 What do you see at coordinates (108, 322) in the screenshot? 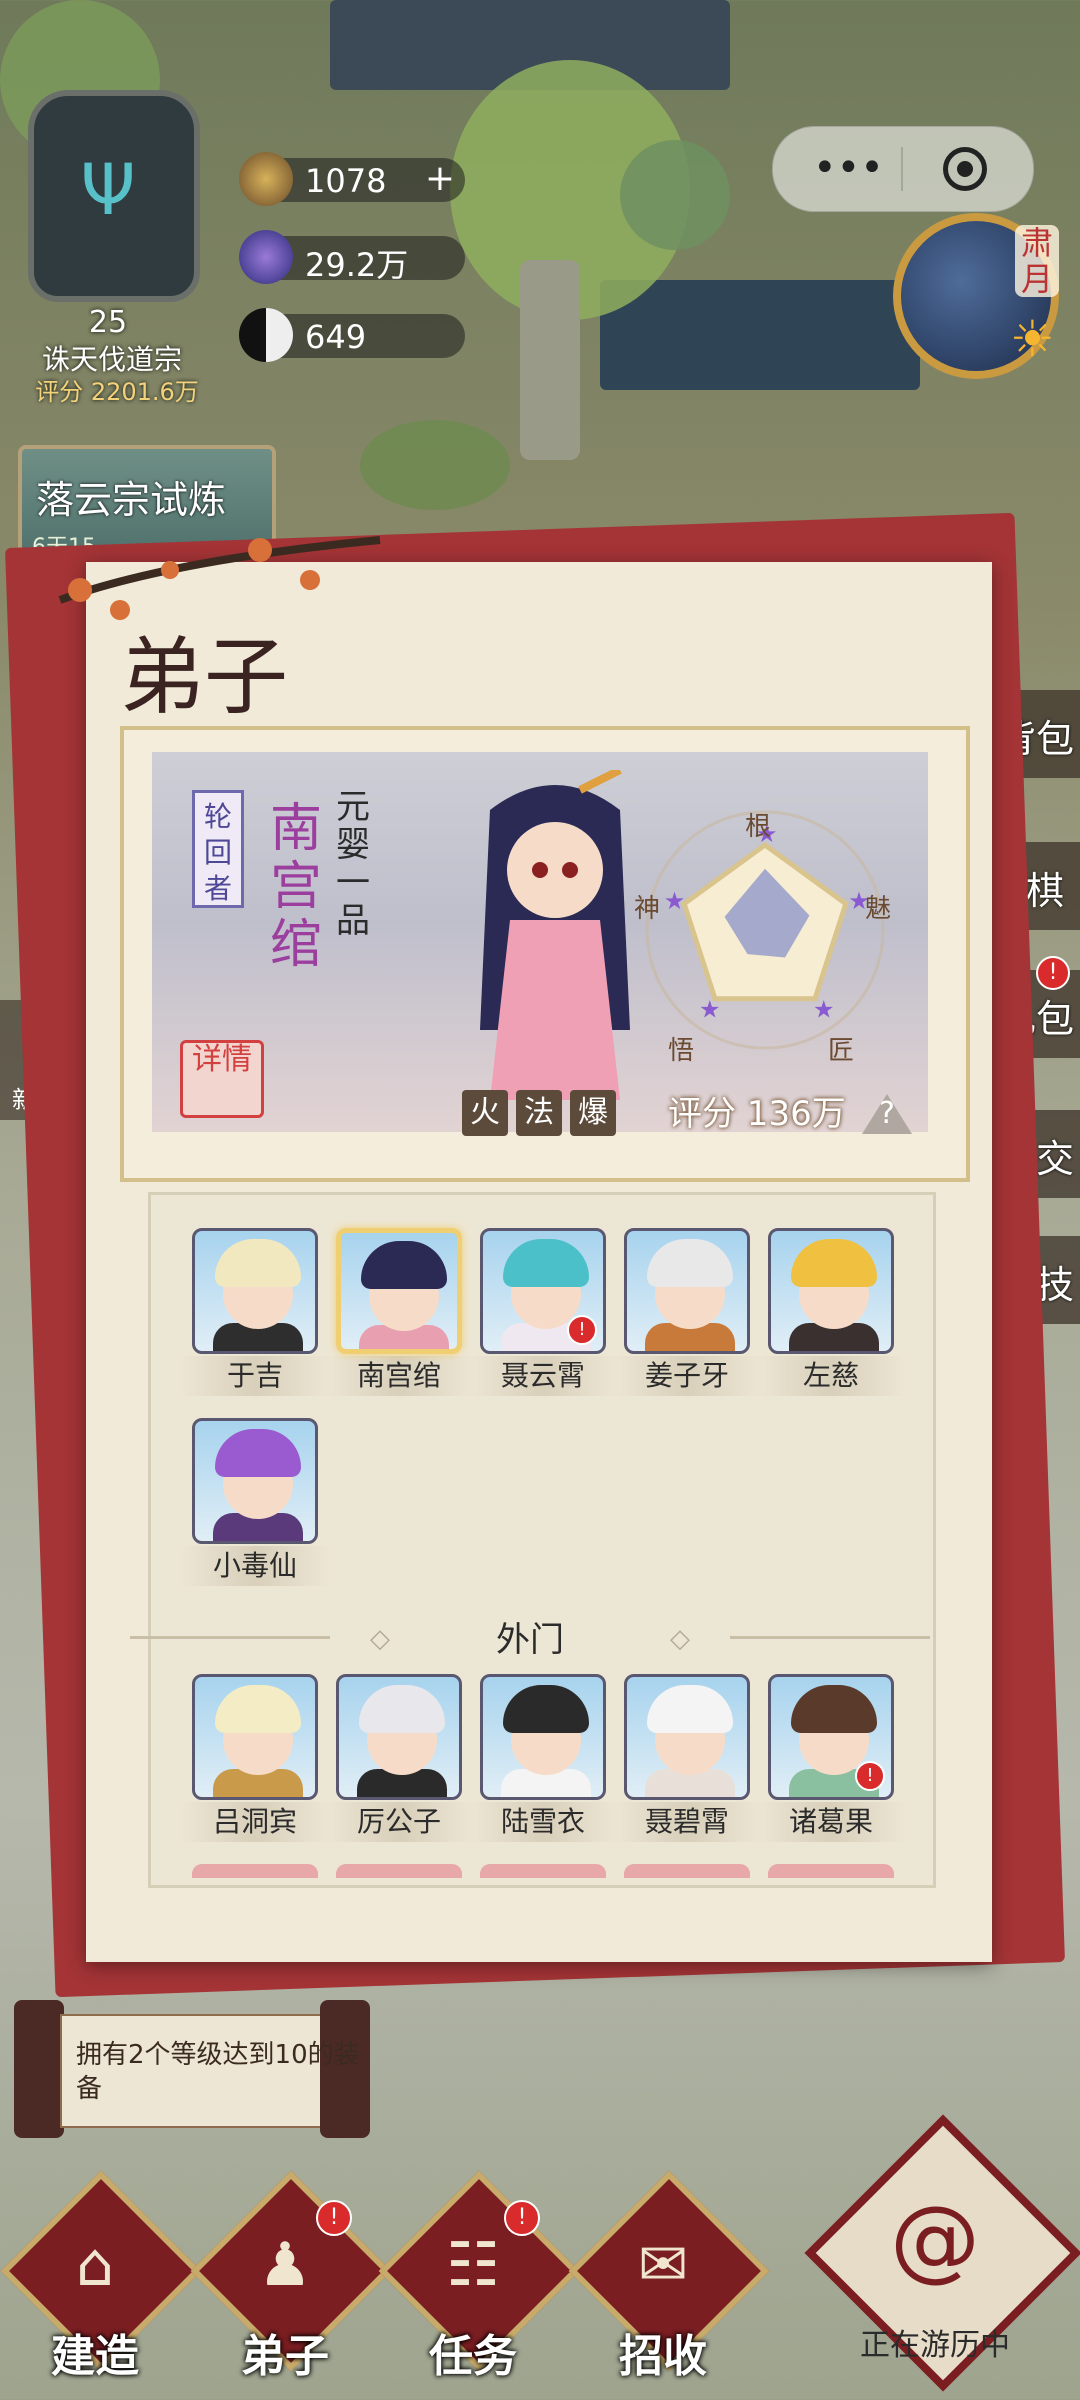
I see `sect-level: 25` at bounding box center [108, 322].